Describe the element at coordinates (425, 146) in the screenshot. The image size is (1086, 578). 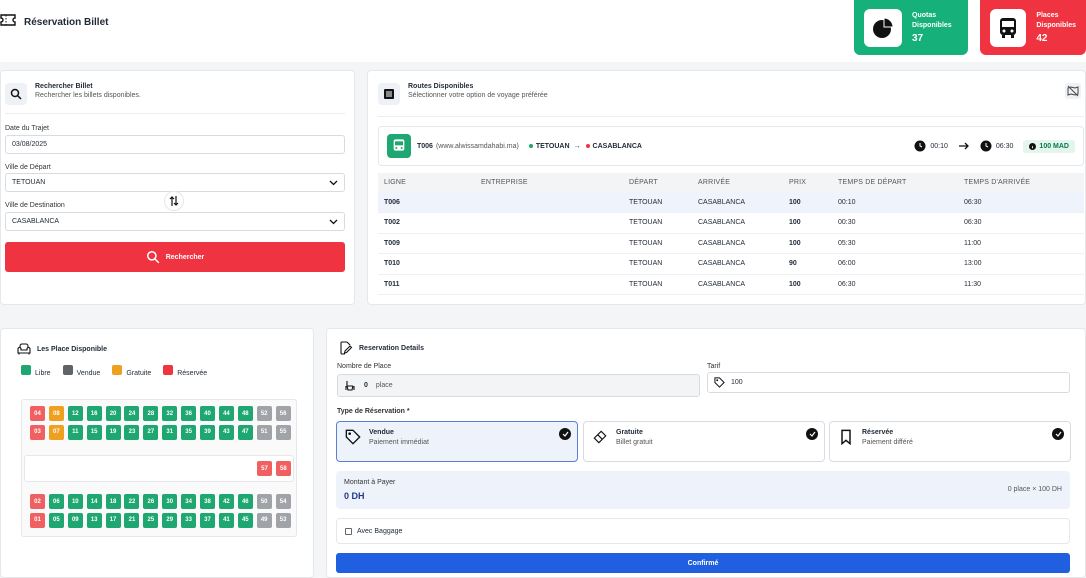
I see `route-code: T006` at that location.